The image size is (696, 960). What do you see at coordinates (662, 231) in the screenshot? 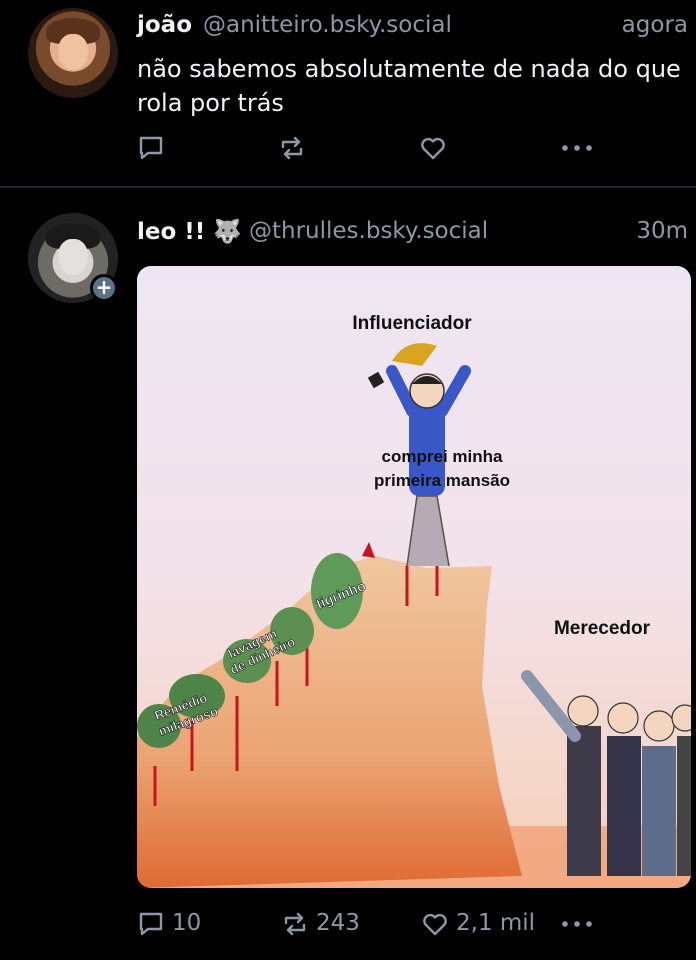
I see `timestamp: 30m` at bounding box center [662, 231].